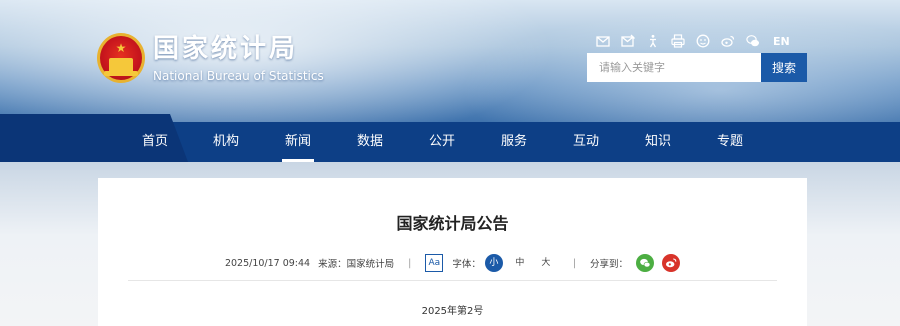 This screenshot has height=326, width=900. I want to click on site-logo: ★ 国家统计局 National Bureau of Statistics, so click(210, 58).